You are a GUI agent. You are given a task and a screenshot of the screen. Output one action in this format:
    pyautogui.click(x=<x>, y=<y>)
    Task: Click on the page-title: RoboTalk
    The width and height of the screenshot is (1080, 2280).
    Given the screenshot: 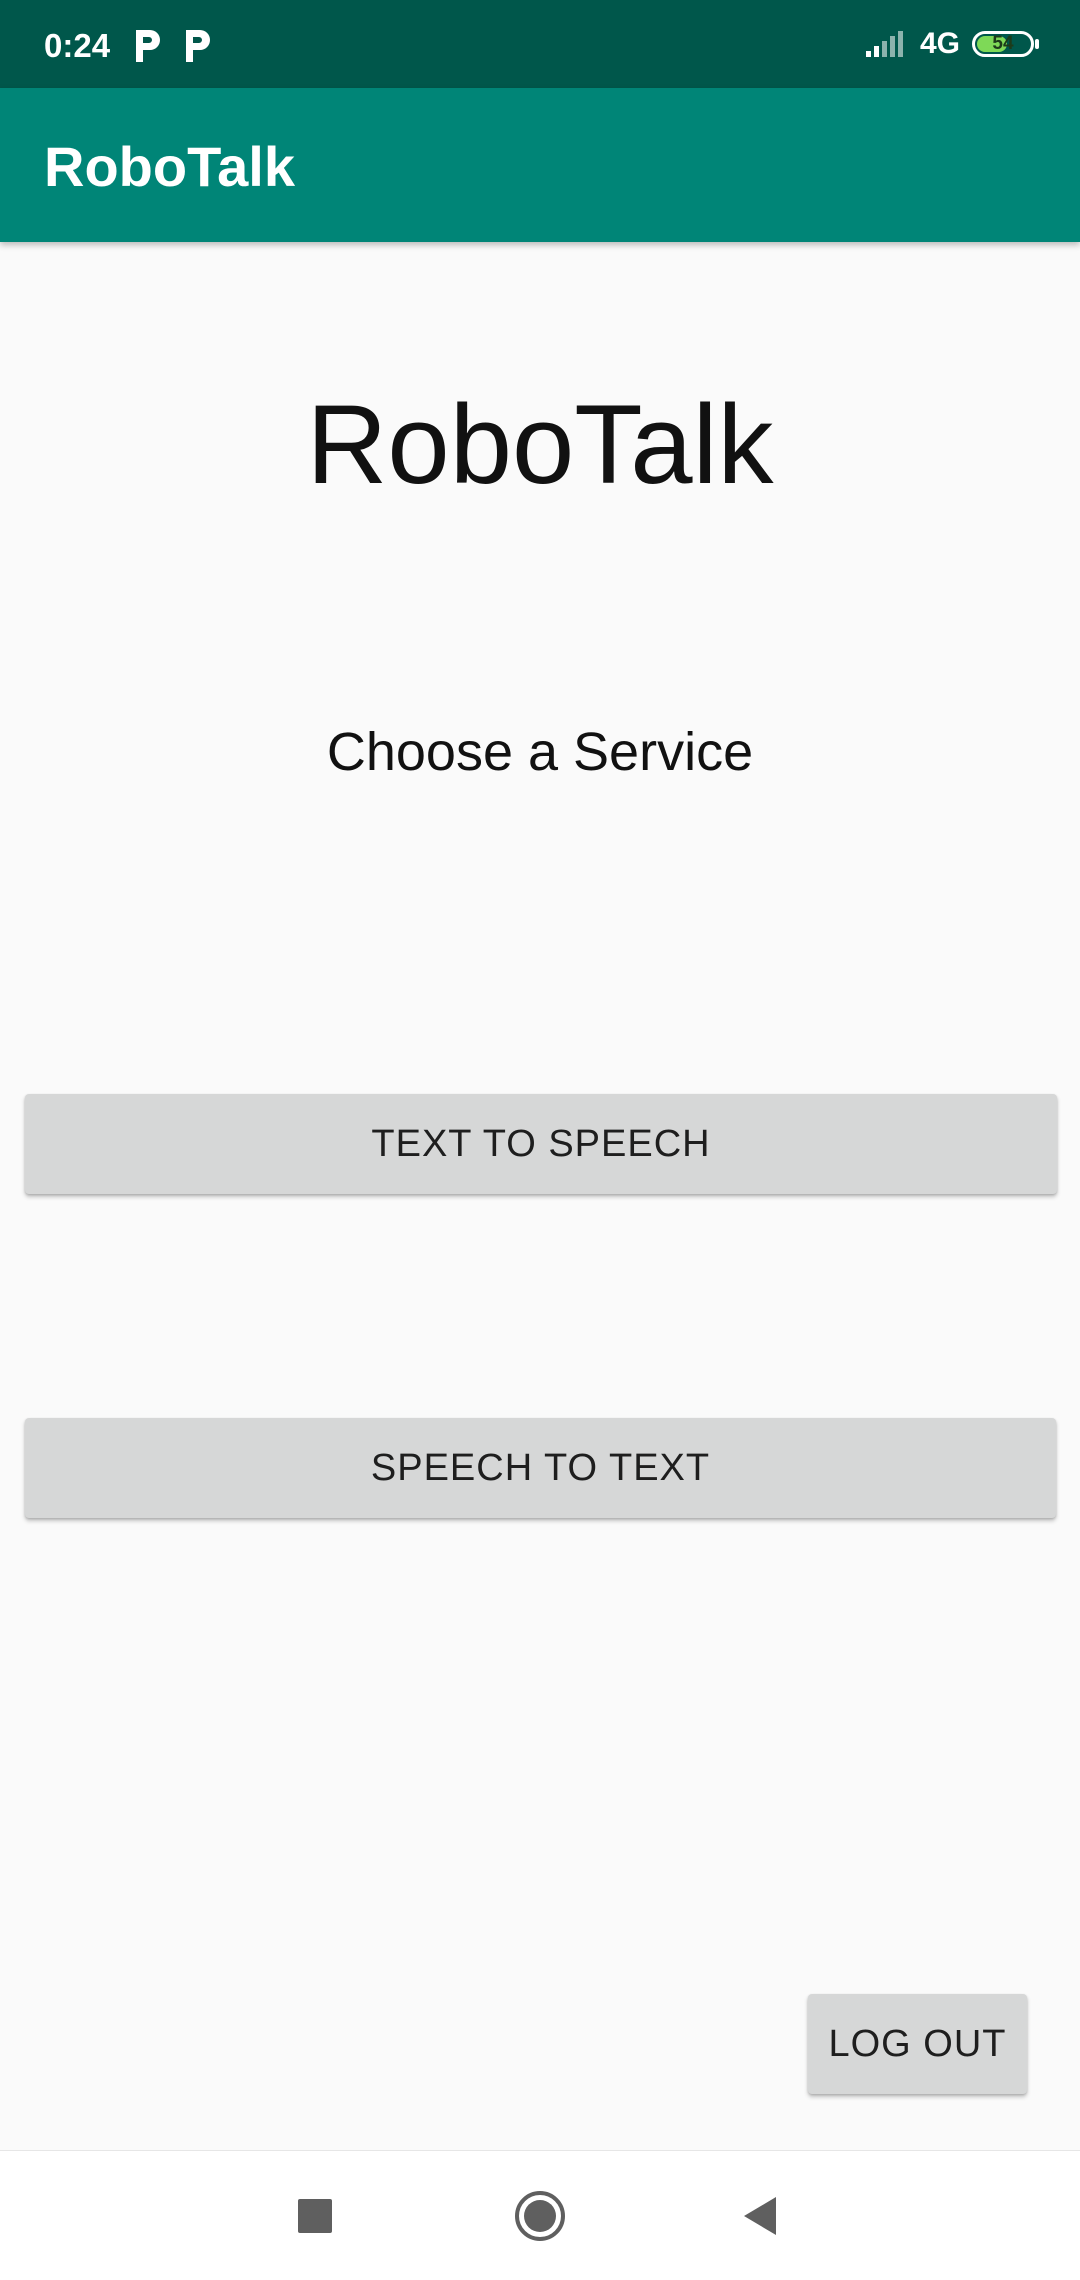 What is the action you would take?
    pyautogui.click(x=540, y=444)
    